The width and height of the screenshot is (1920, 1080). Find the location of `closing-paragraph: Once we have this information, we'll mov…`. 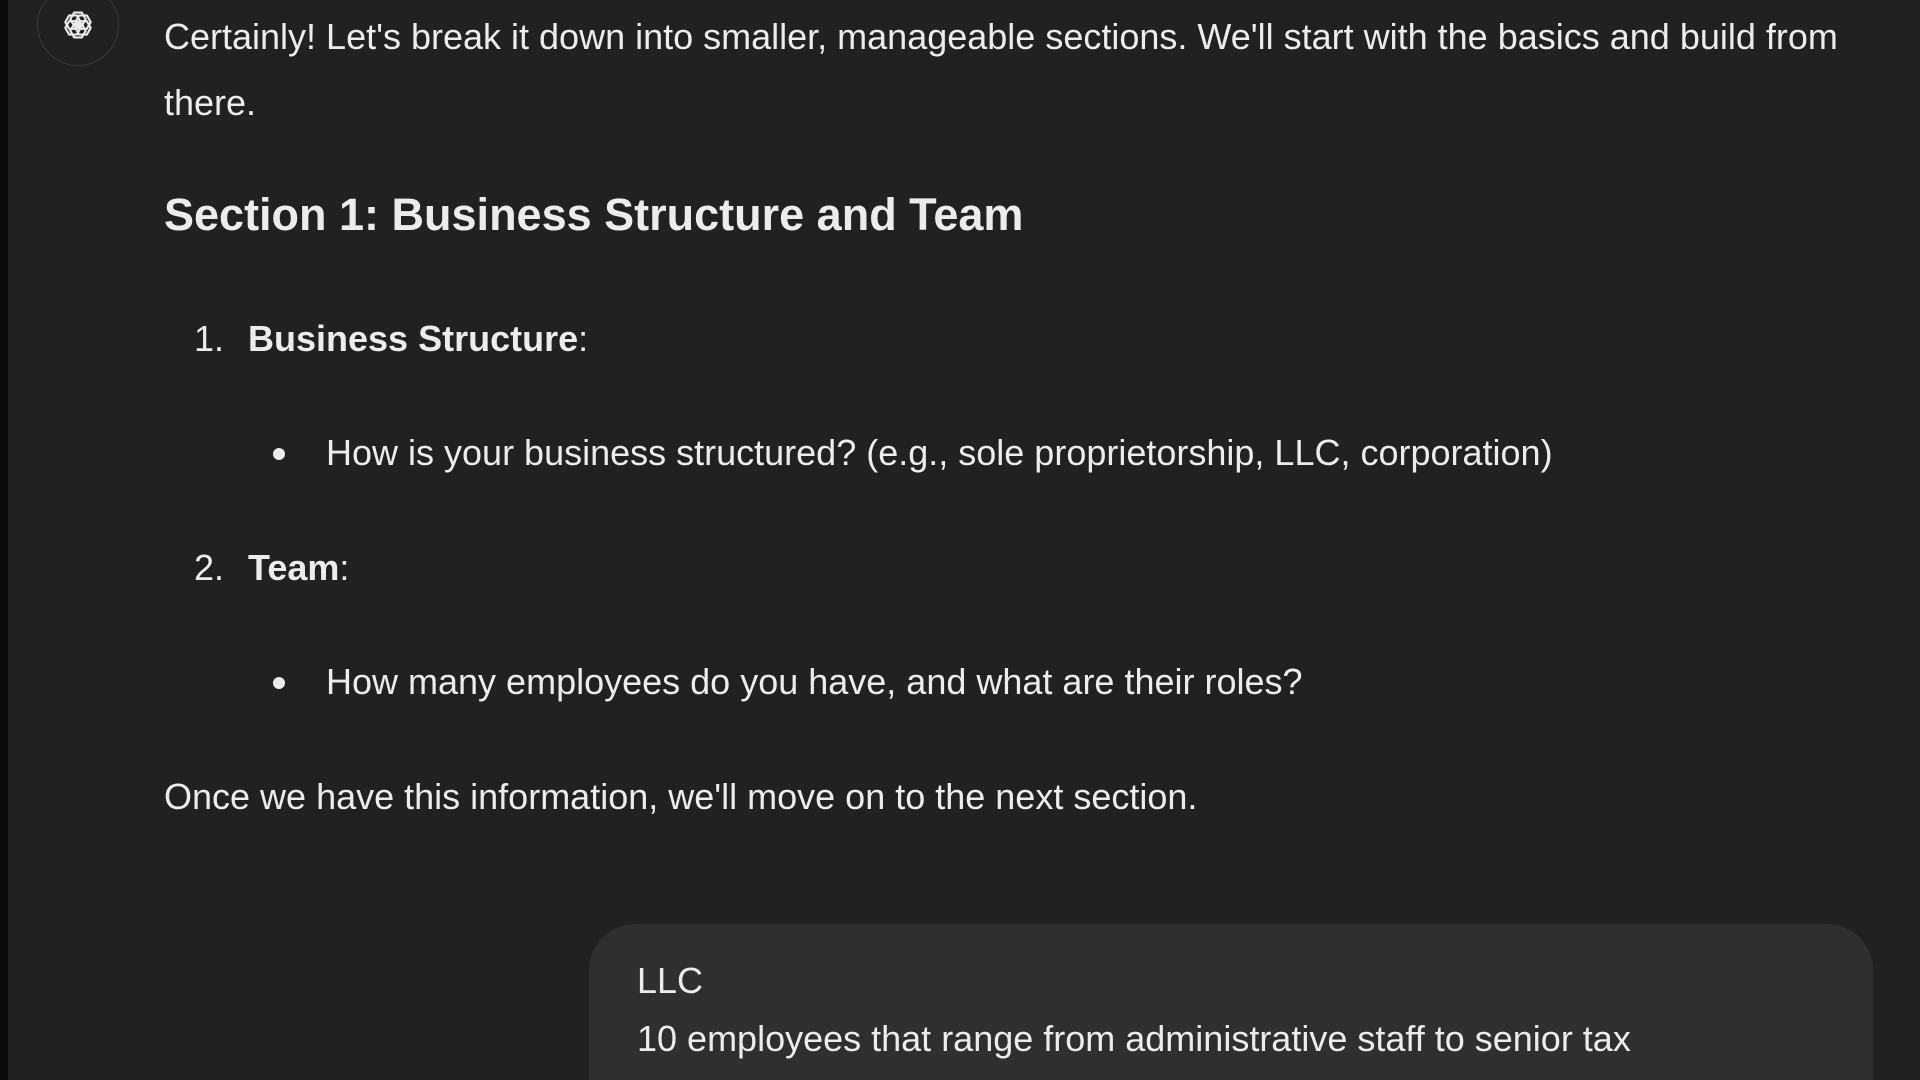

closing-paragraph: Once we have this information, we'll mov… is located at coordinates (681, 796).